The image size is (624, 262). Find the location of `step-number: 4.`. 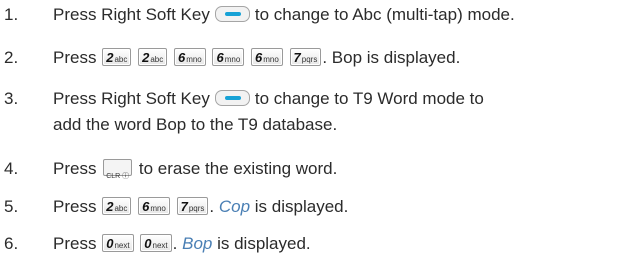

step-number: 4. is located at coordinates (11, 168).